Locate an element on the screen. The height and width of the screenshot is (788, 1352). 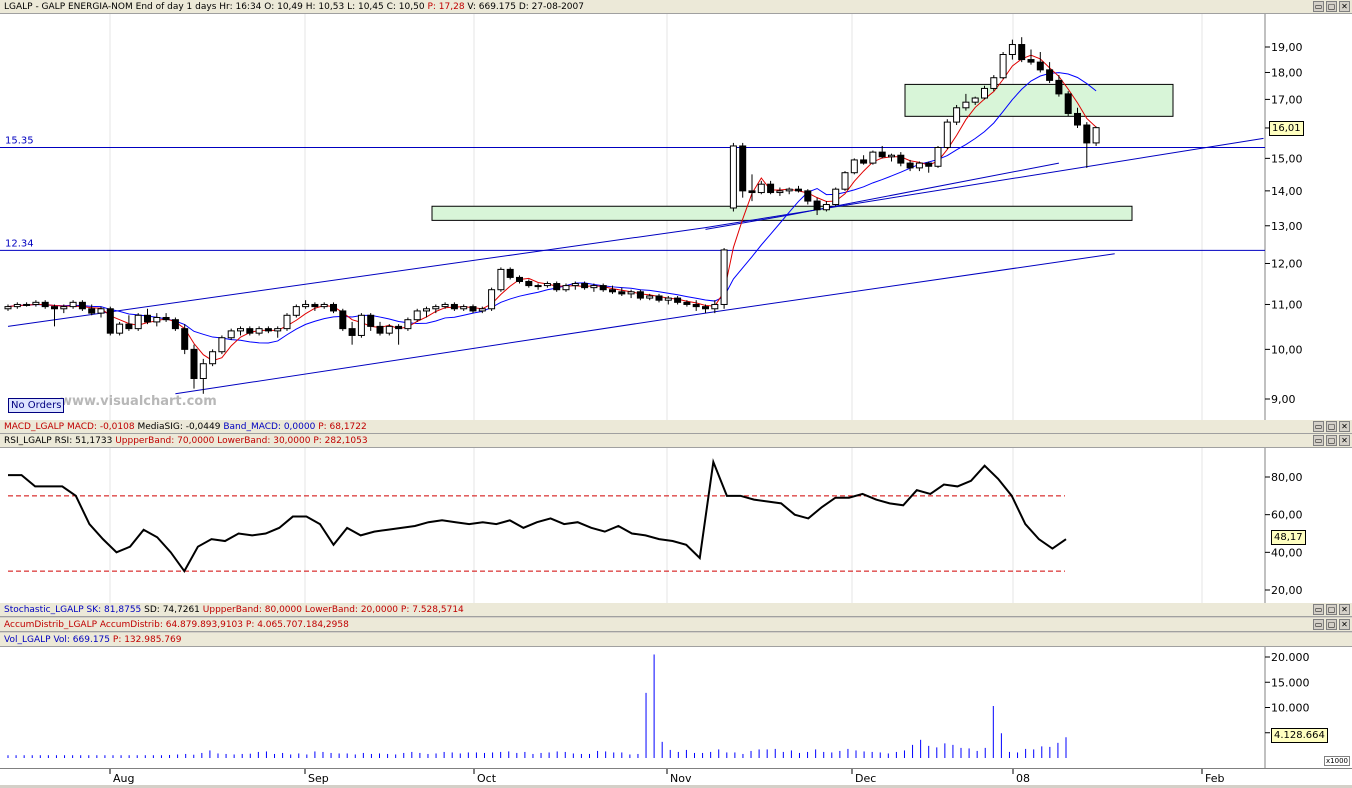
macd-restore-button: ▭ is located at coordinates (1318, 426).